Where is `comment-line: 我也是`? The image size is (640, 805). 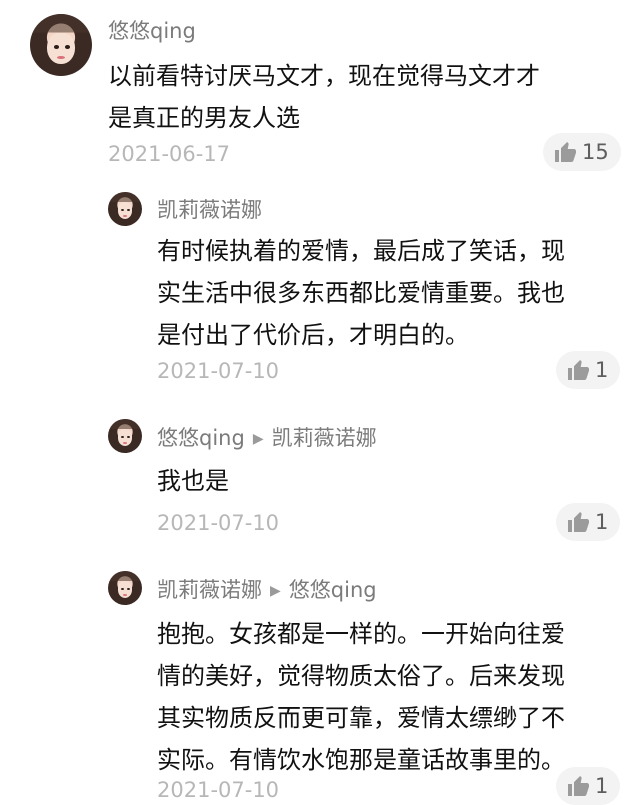 comment-line: 我也是 is located at coordinates (193, 481).